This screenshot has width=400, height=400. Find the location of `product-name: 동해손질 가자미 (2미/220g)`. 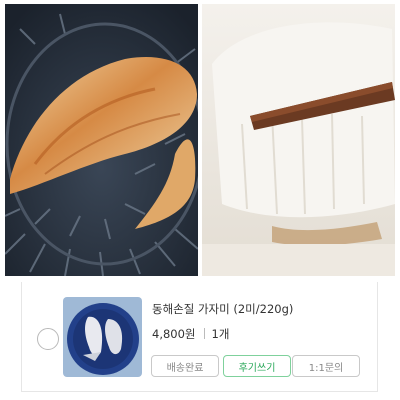

product-name: 동해손질 가자미 (2미/220g) is located at coordinates (222, 309).